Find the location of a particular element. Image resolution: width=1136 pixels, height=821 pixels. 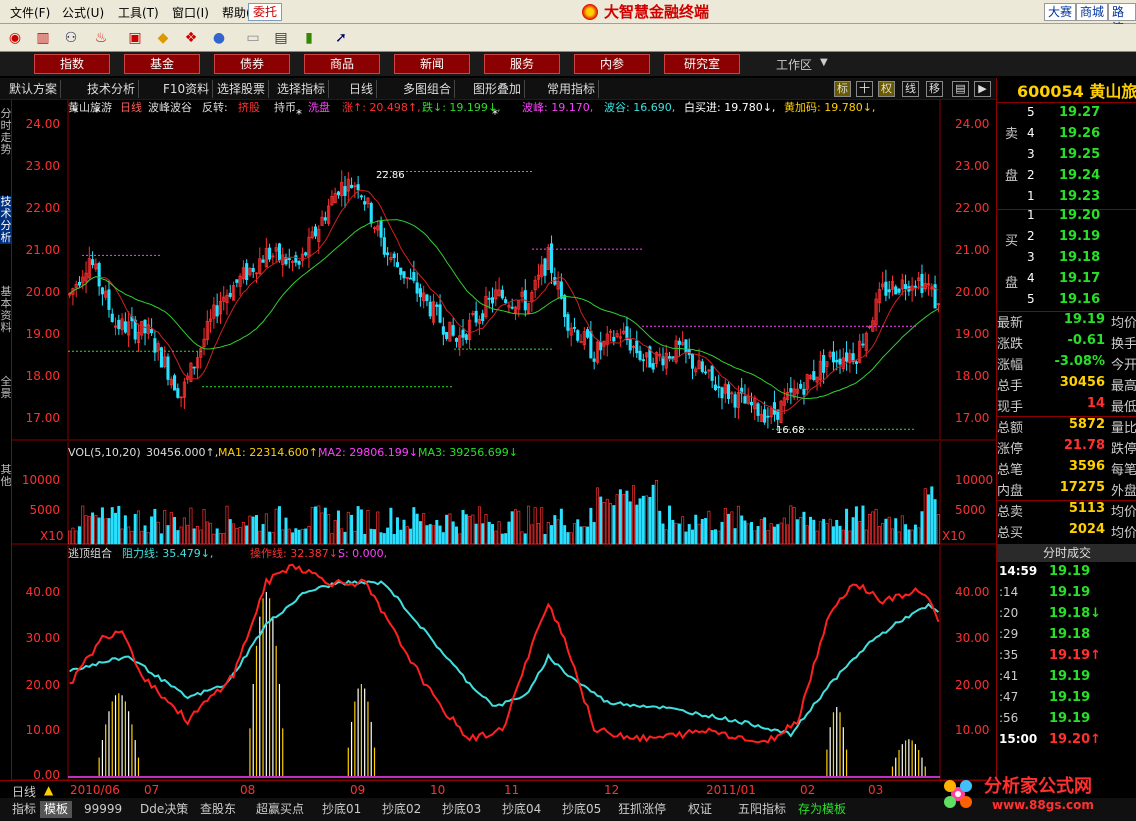

bottom-tab: 存为模板 is located at coordinates (822, 809).